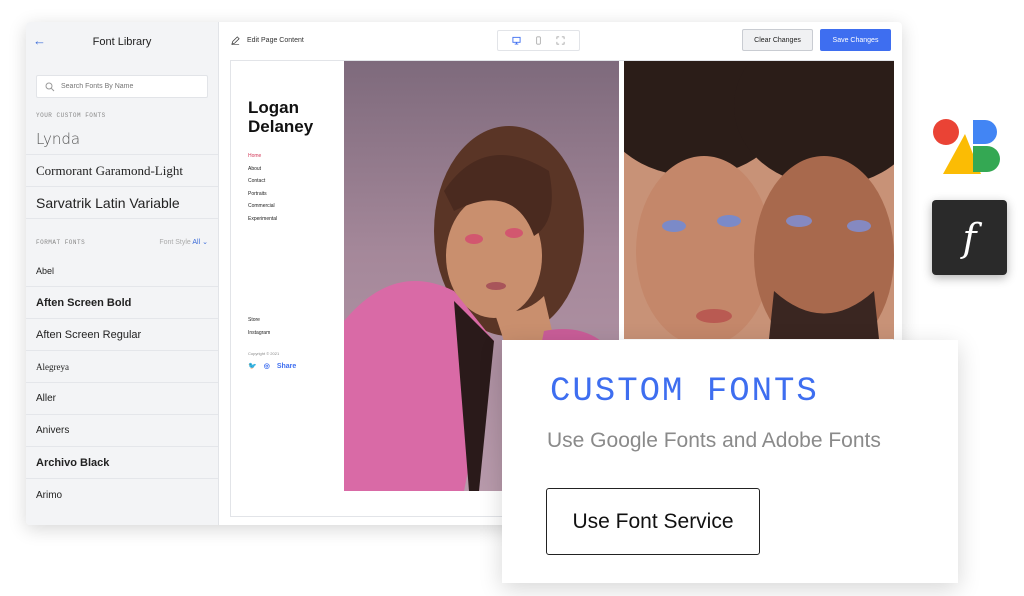 The width and height of the screenshot is (1024, 596). Describe the element at coordinates (122, 431) in the screenshot. I see `font-item-anivers: Anivers` at that location.